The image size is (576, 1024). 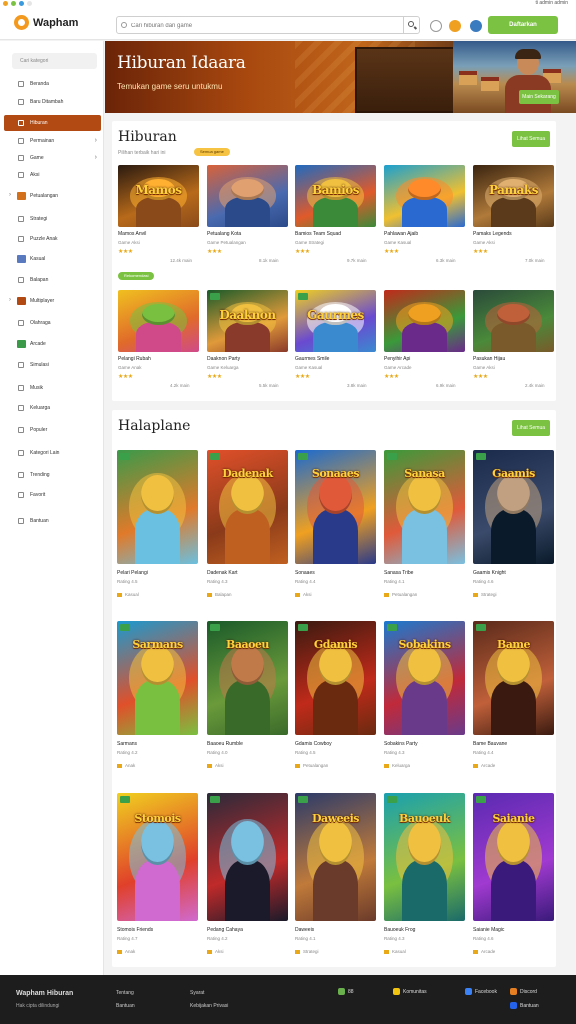 What do you see at coordinates (52, 344) in the screenshot?
I see `sidebar-item: Arcade` at bounding box center [52, 344].